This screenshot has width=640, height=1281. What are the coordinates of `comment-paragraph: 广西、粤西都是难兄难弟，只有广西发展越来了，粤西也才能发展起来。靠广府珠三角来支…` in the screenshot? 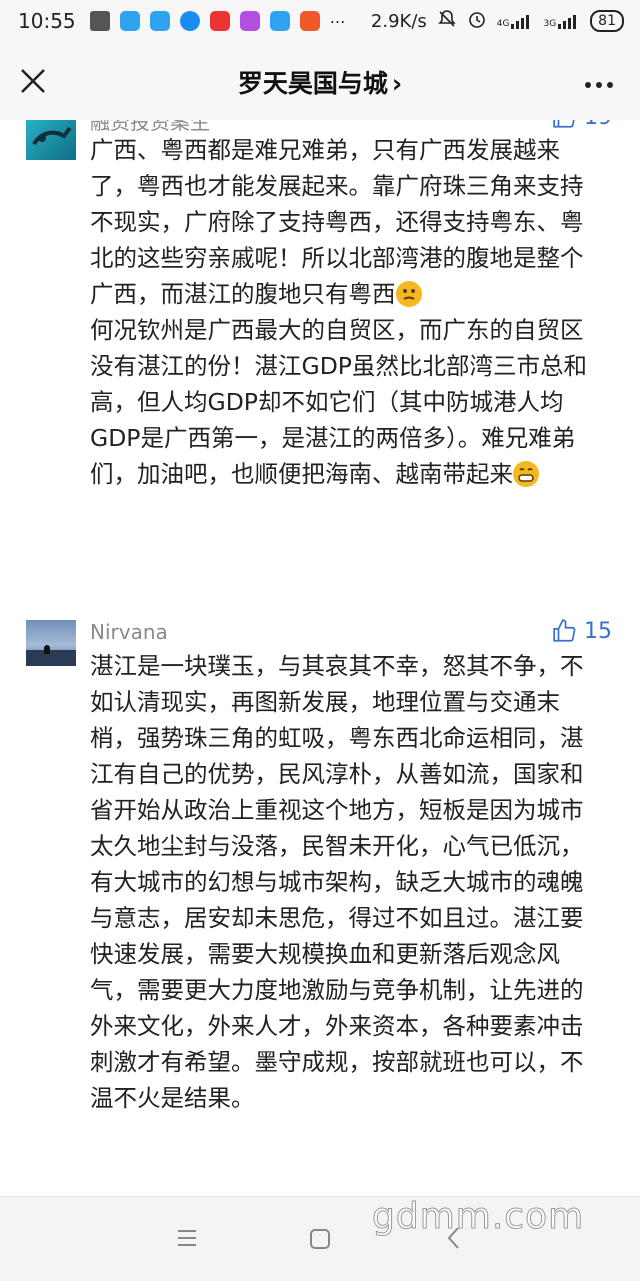 It's located at (337, 222).